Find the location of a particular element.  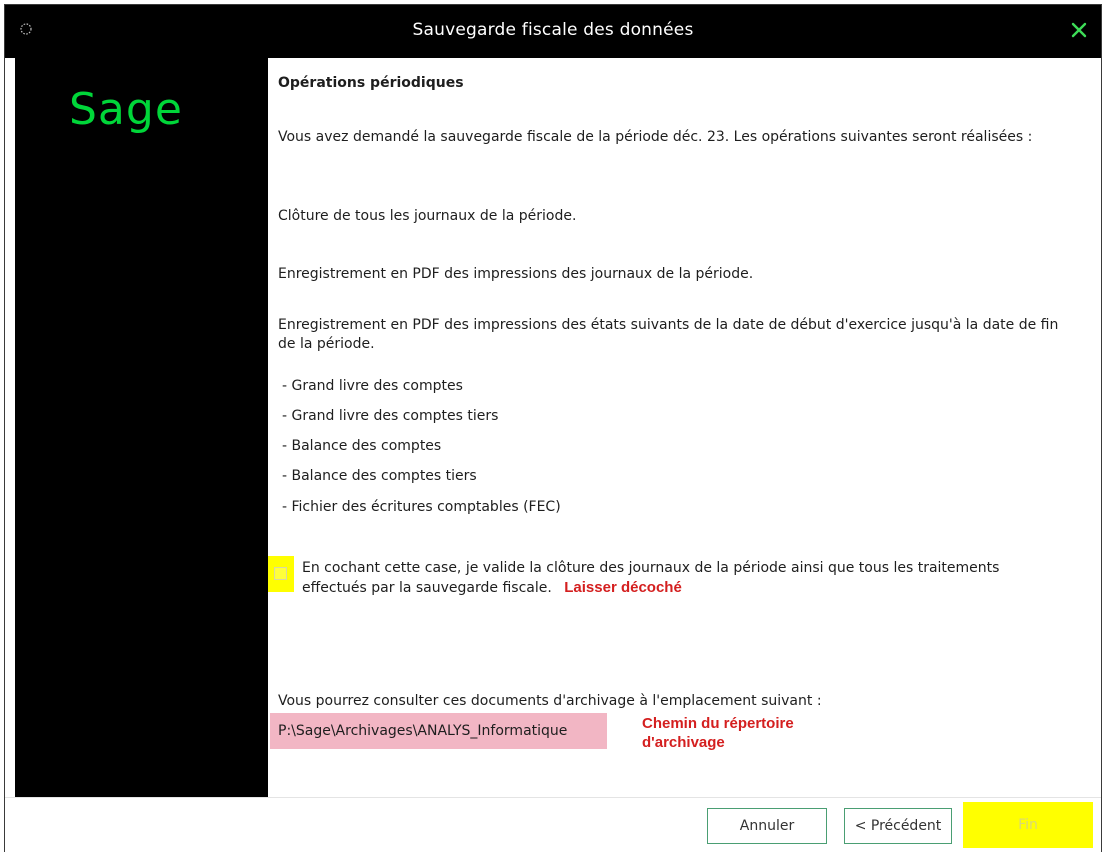

list-item: - Fichier des écritures comptables (FEC) is located at coordinates (421, 507).